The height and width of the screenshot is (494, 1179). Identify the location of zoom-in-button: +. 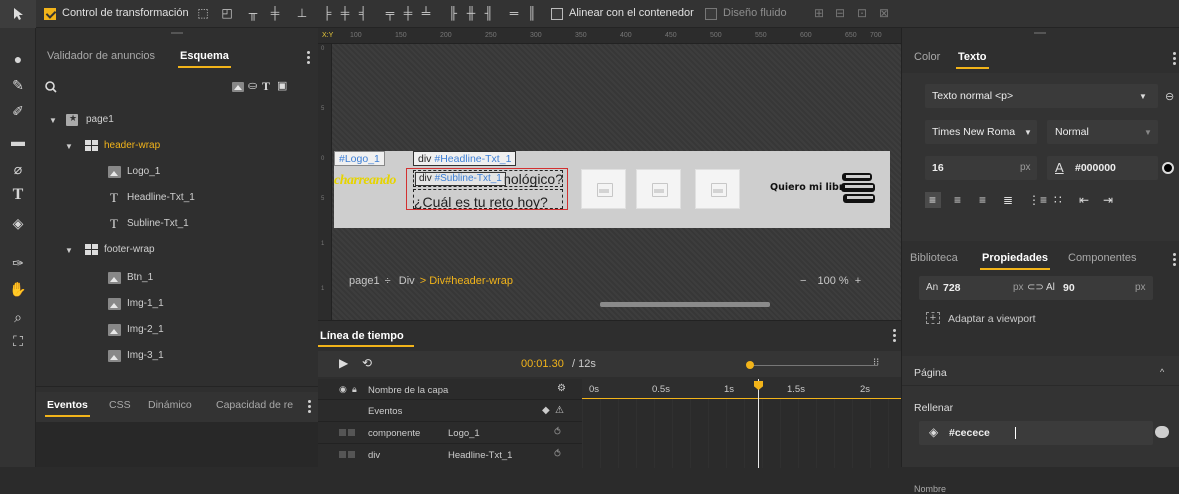
(858, 281).